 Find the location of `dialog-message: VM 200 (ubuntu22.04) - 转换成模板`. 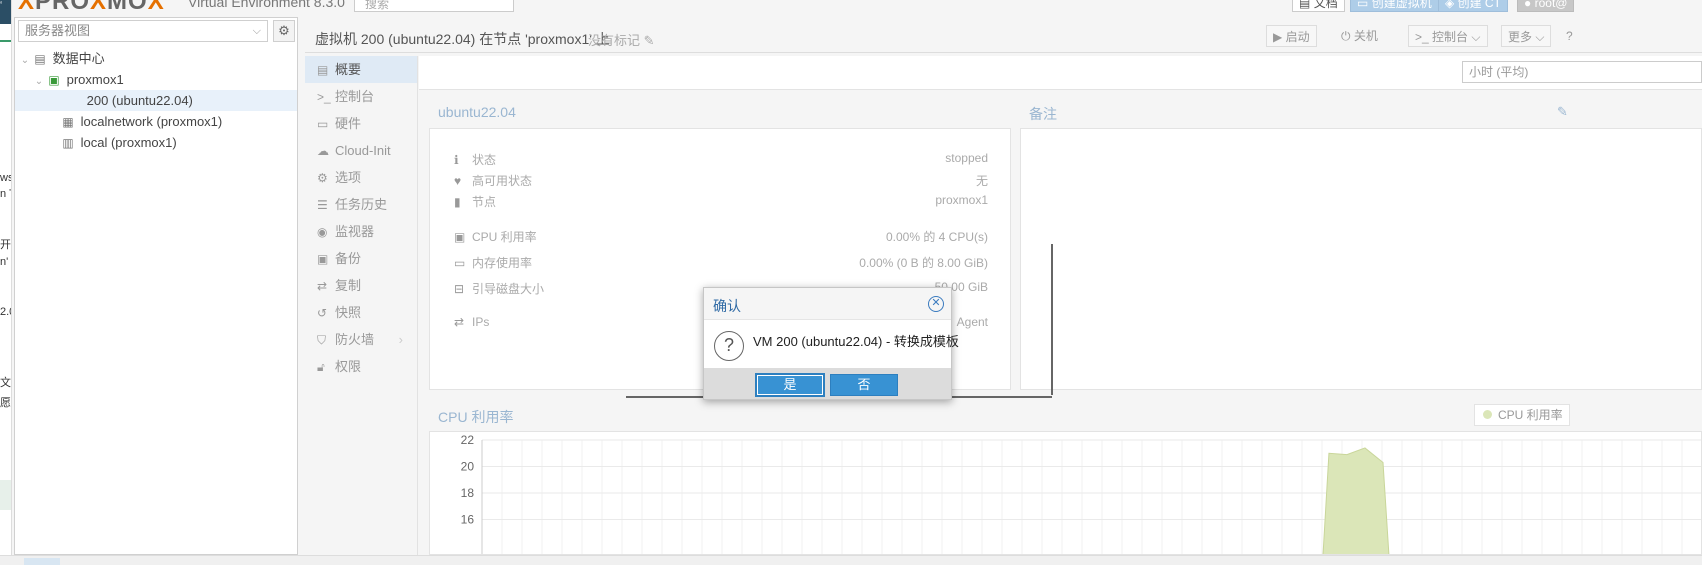

dialog-message: VM 200 (ubuntu22.04) - 转换成模板 is located at coordinates (856, 341).